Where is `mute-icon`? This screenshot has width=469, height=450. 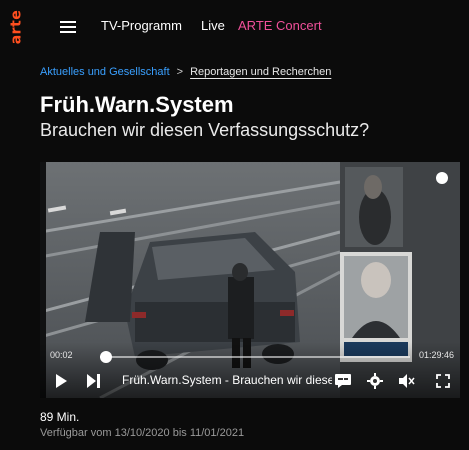
mute-icon is located at coordinates (407, 381).